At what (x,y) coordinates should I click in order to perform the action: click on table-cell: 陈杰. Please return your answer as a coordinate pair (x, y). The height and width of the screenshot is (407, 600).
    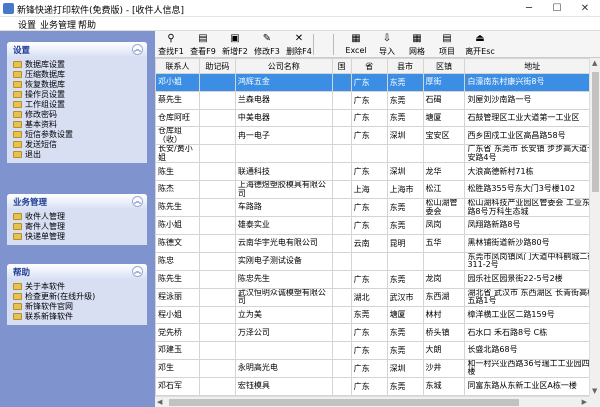
    Looking at the image, I should click on (177, 190).